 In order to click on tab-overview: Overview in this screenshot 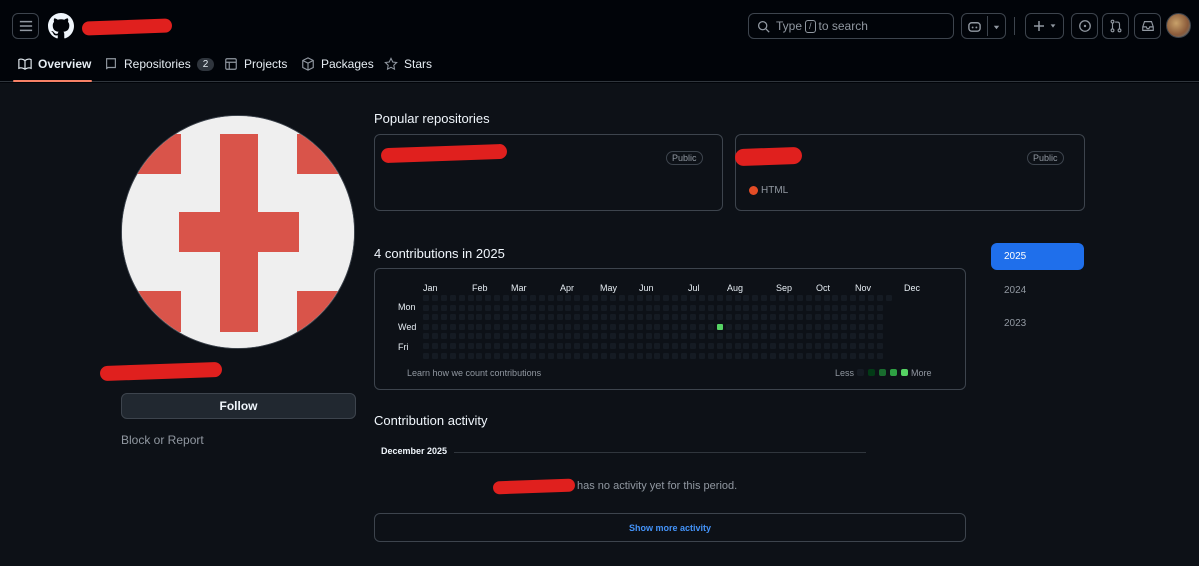, I will do `click(54, 64)`.